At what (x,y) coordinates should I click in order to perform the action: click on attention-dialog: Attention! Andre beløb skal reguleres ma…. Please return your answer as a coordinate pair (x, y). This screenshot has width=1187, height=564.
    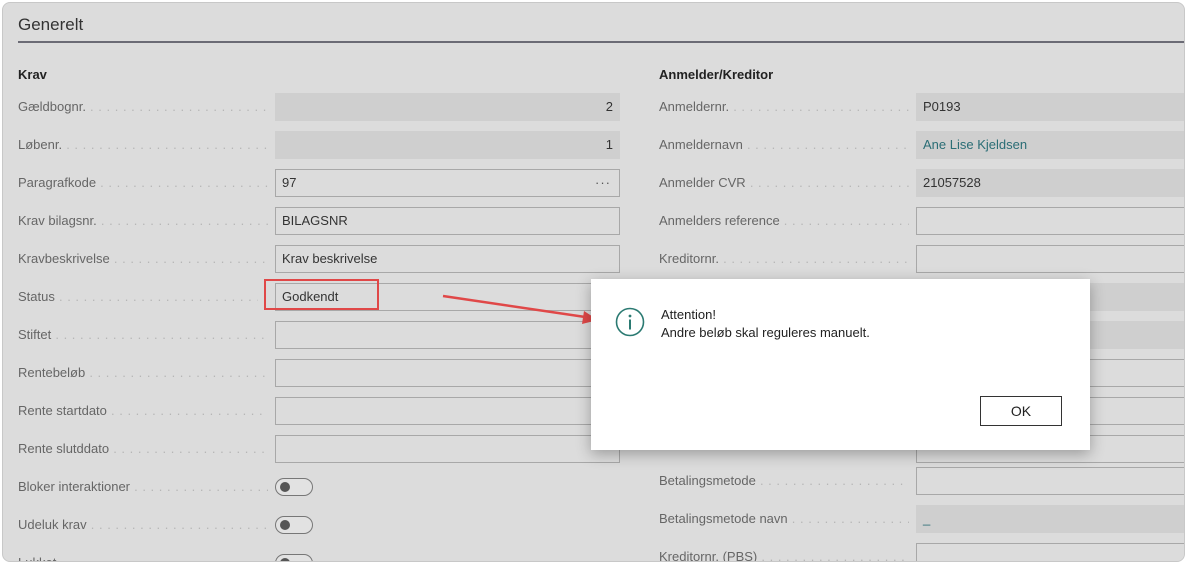
    Looking at the image, I should click on (840, 364).